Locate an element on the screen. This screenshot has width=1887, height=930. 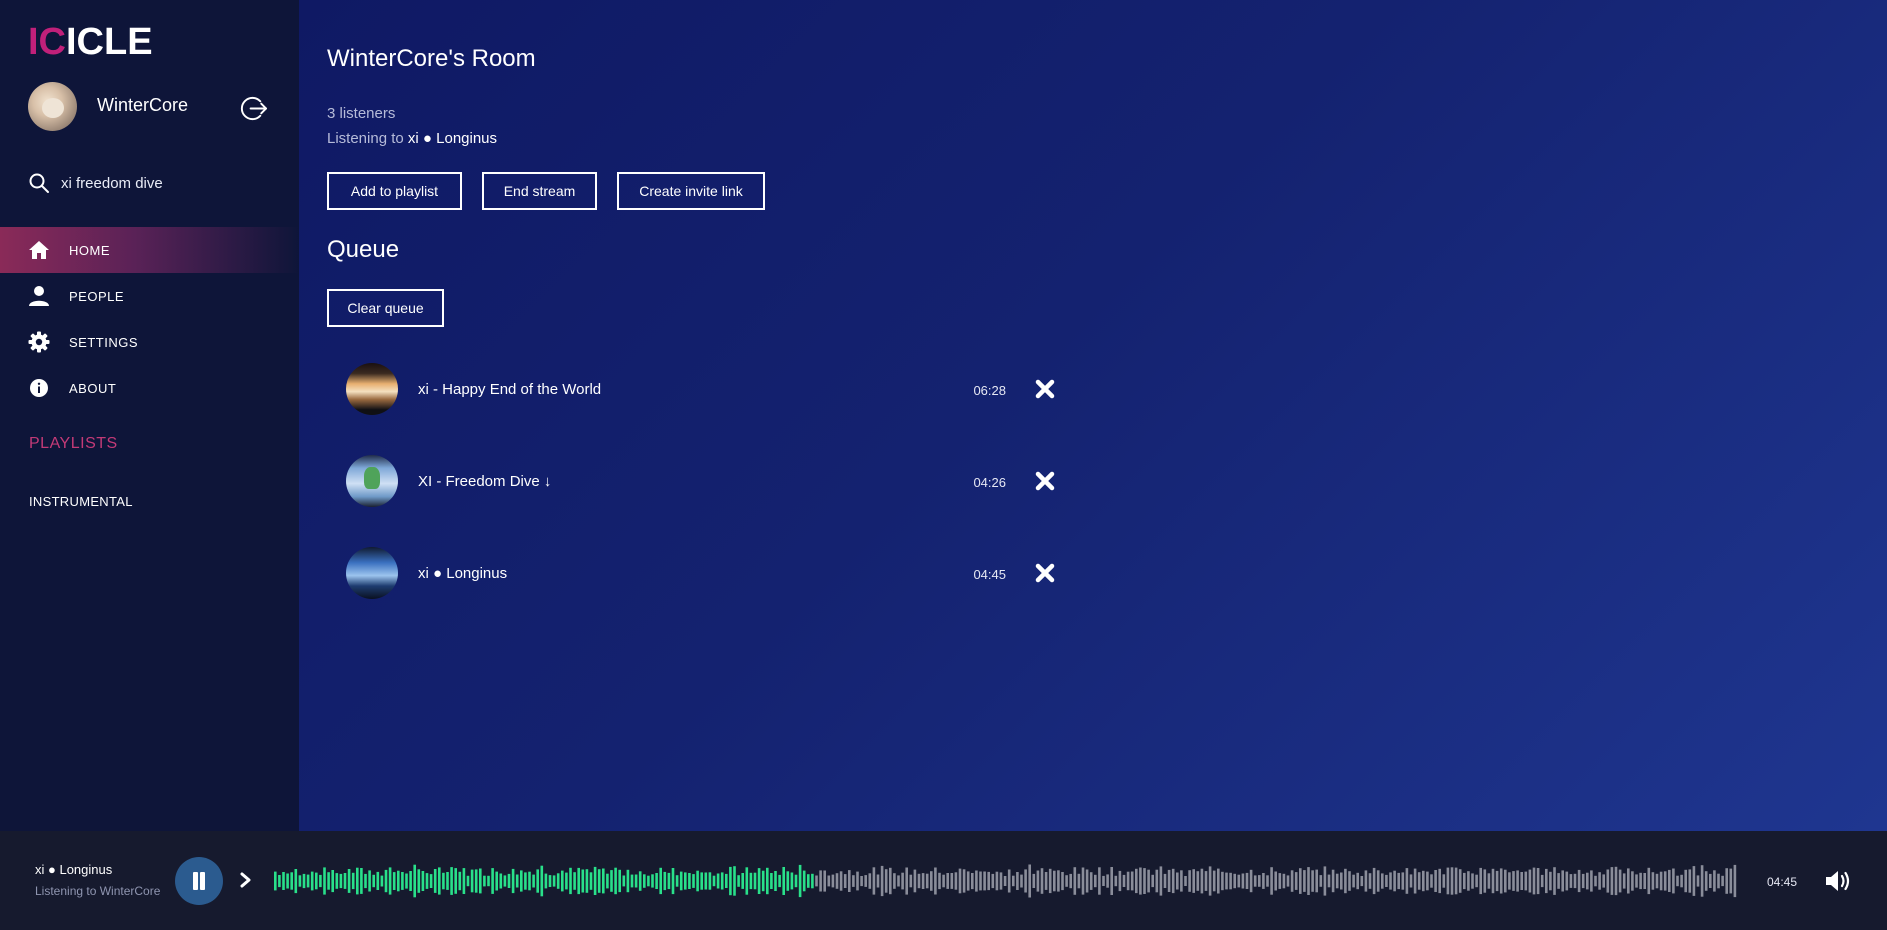
search-bar: xi freedom dive is located at coordinates (153, 183).